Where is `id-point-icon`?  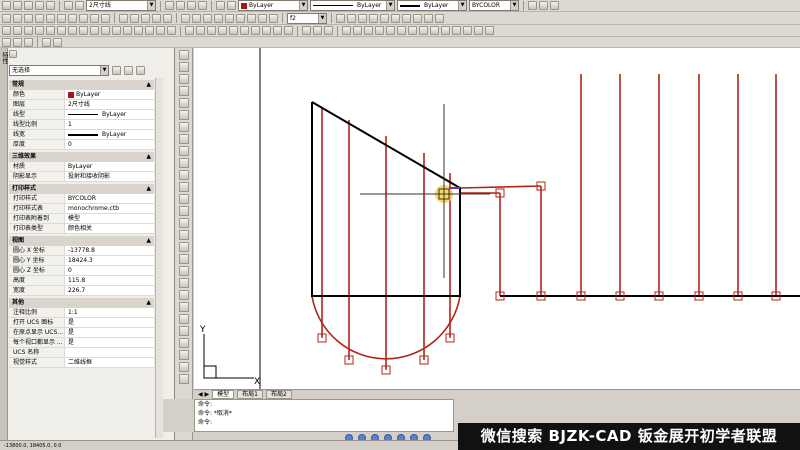
id-point-icon is located at coordinates (183, 343).